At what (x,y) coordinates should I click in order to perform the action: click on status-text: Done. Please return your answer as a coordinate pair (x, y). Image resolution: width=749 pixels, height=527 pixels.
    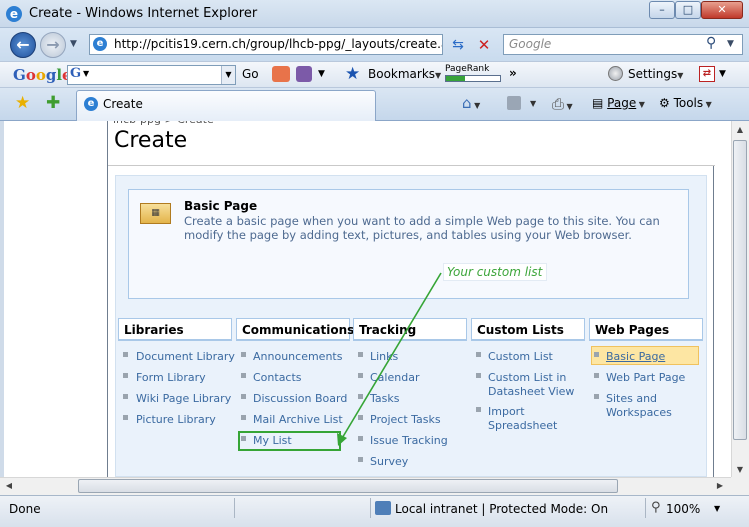
    Looking at the image, I should click on (25, 509).